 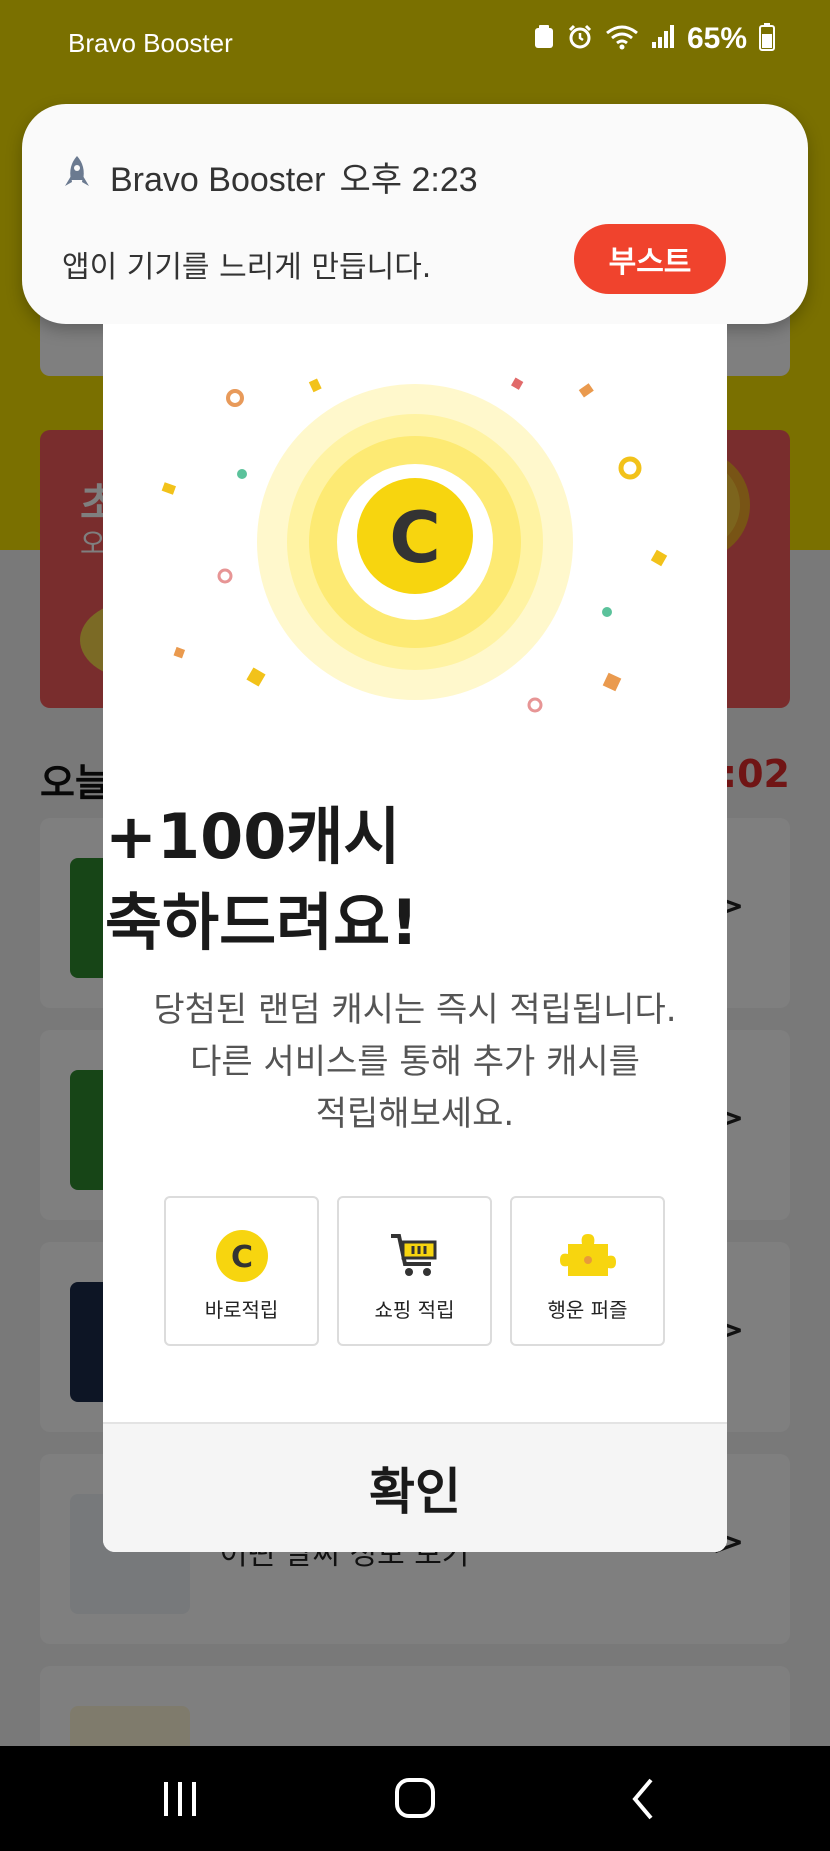 I want to click on wifi-icon, so click(x=622, y=39).